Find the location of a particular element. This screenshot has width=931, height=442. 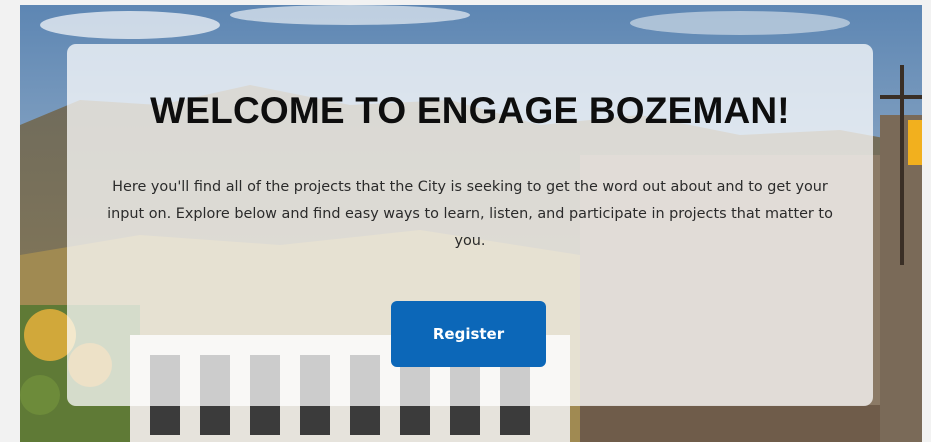

register-button: Register is located at coordinates (468, 334).